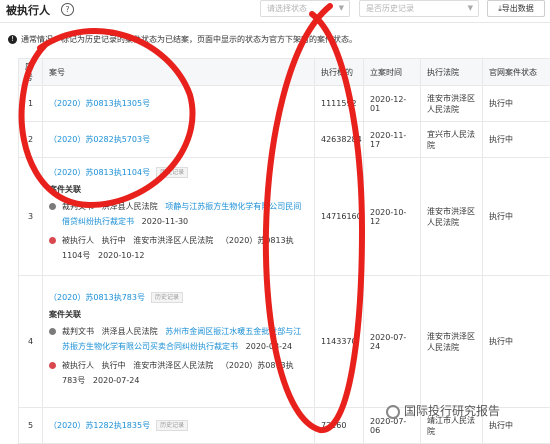 The image size is (550, 444). I want to click on export-button: ⤓导出数据, so click(516, 8).